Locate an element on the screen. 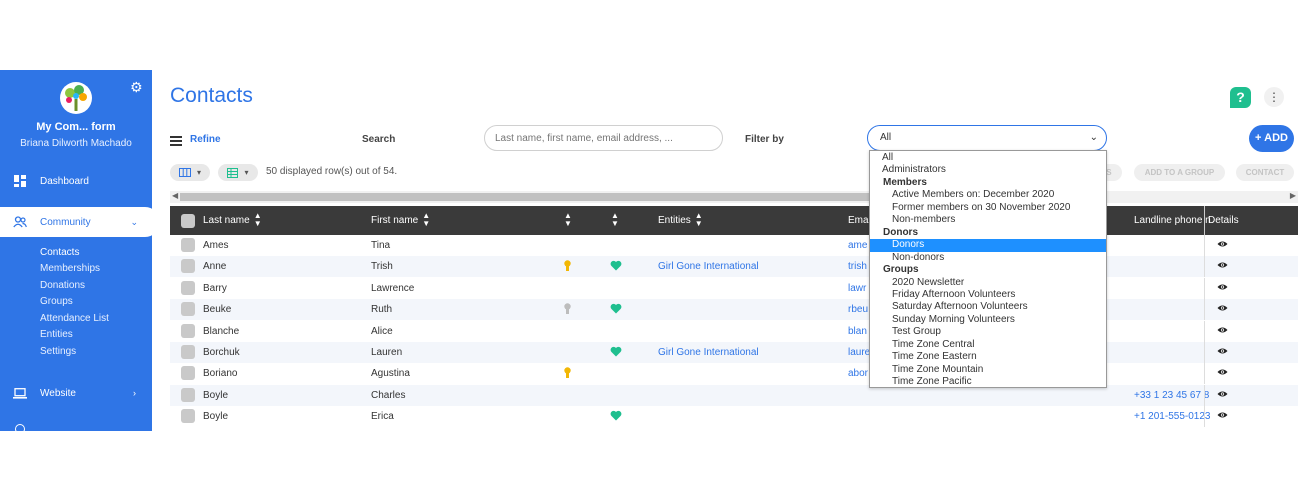  org-logo is located at coordinates (76, 98).